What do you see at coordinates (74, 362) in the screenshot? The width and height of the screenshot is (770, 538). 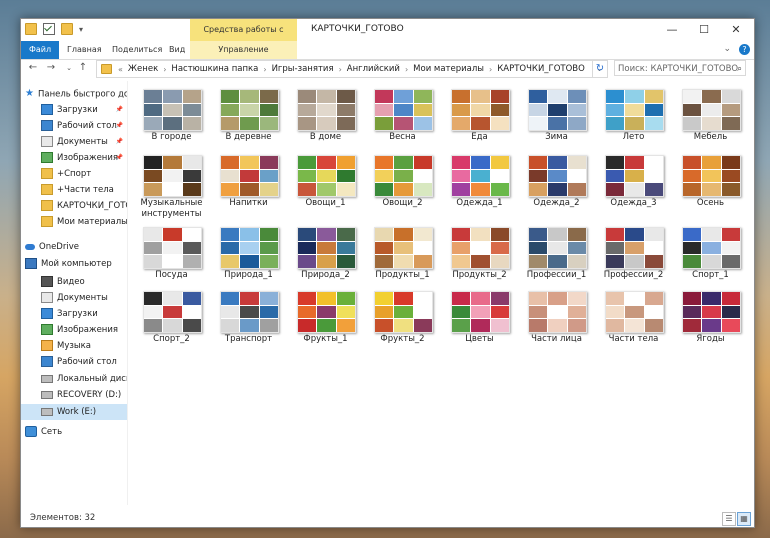 I see `sidebar-item: Рабочий стол` at bounding box center [74, 362].